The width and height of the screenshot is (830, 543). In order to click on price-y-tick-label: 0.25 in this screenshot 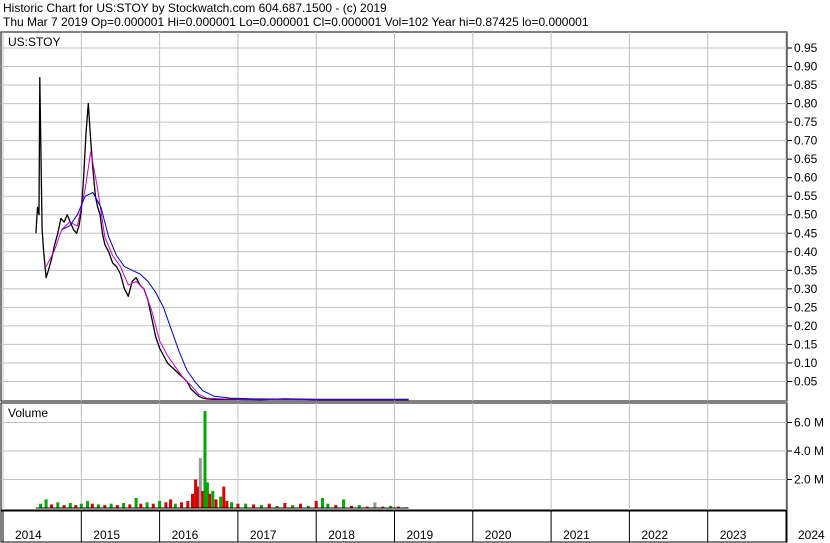, I will do `click(806, 307)`.